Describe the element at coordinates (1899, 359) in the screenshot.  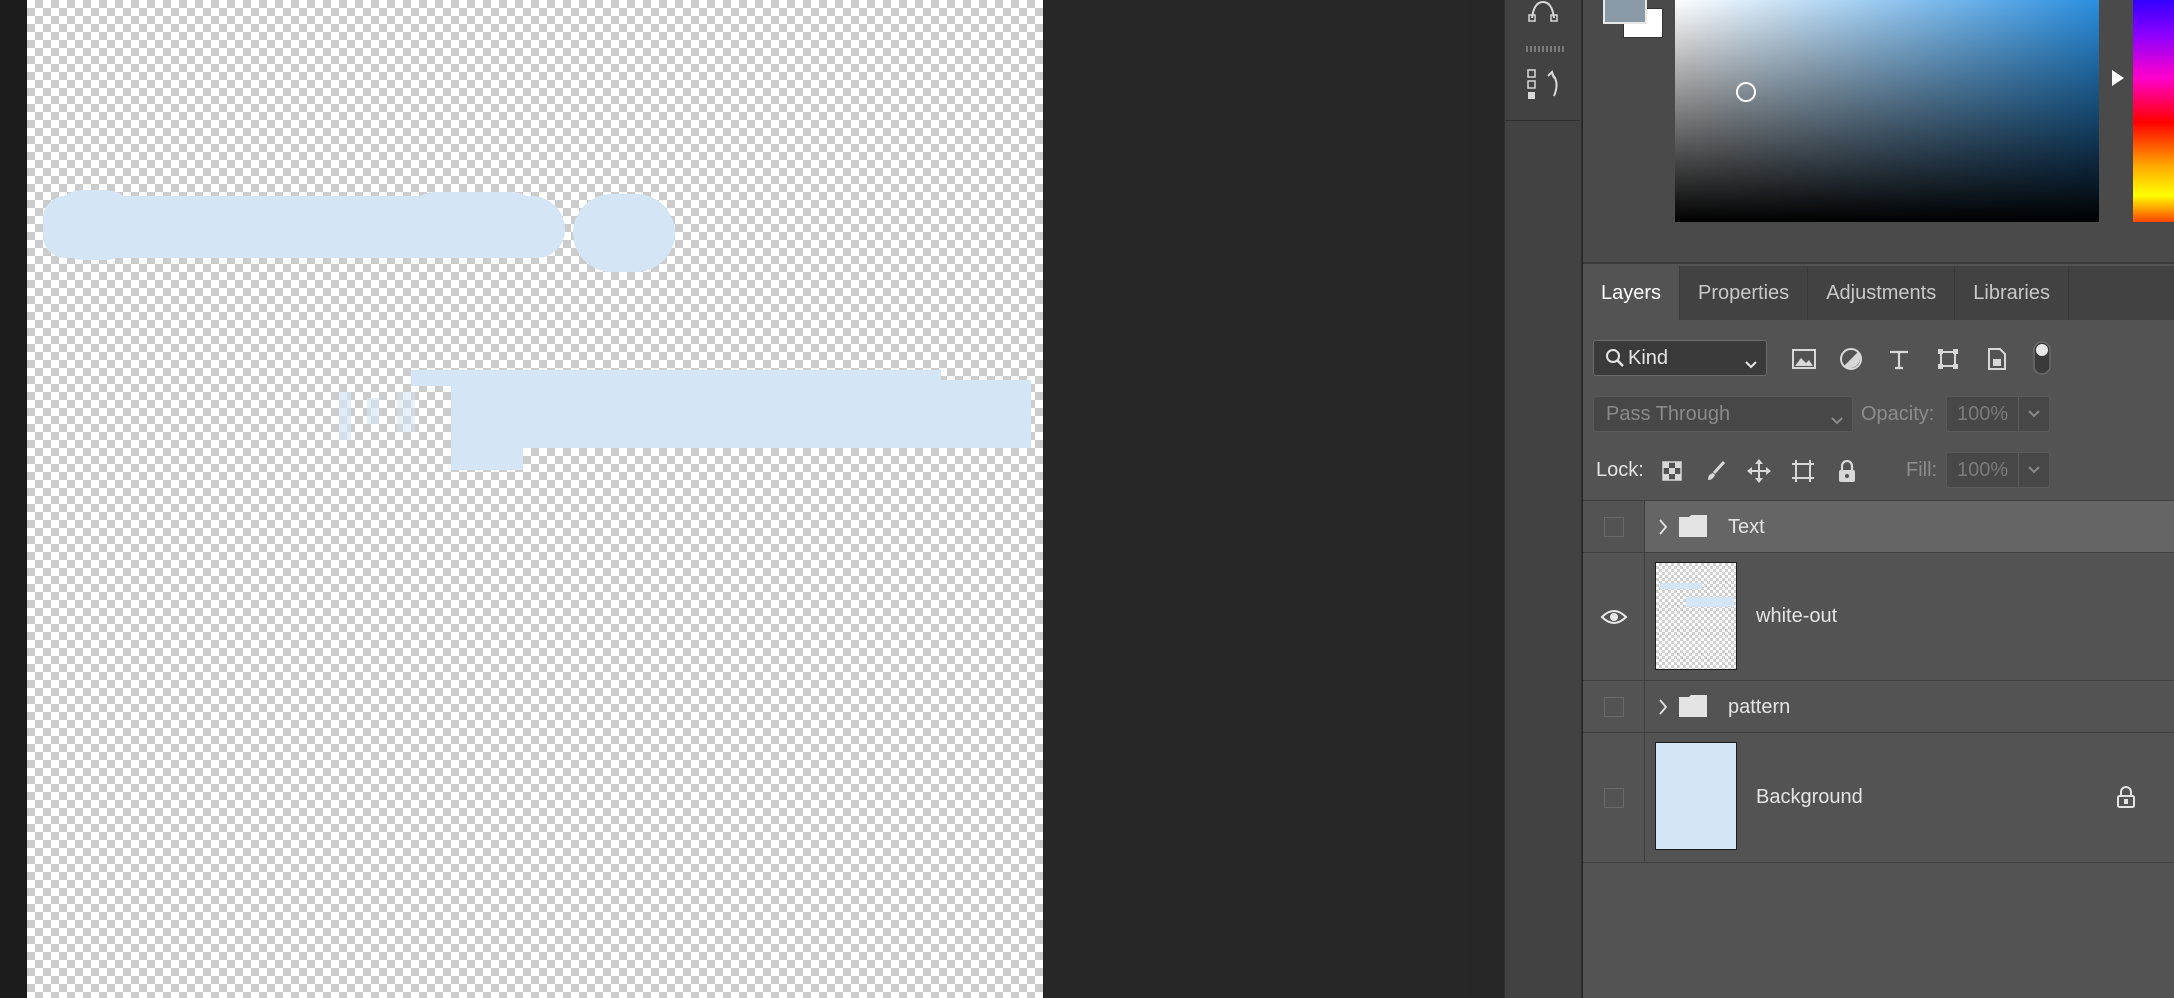
I see `type-filter-icon` at that location.